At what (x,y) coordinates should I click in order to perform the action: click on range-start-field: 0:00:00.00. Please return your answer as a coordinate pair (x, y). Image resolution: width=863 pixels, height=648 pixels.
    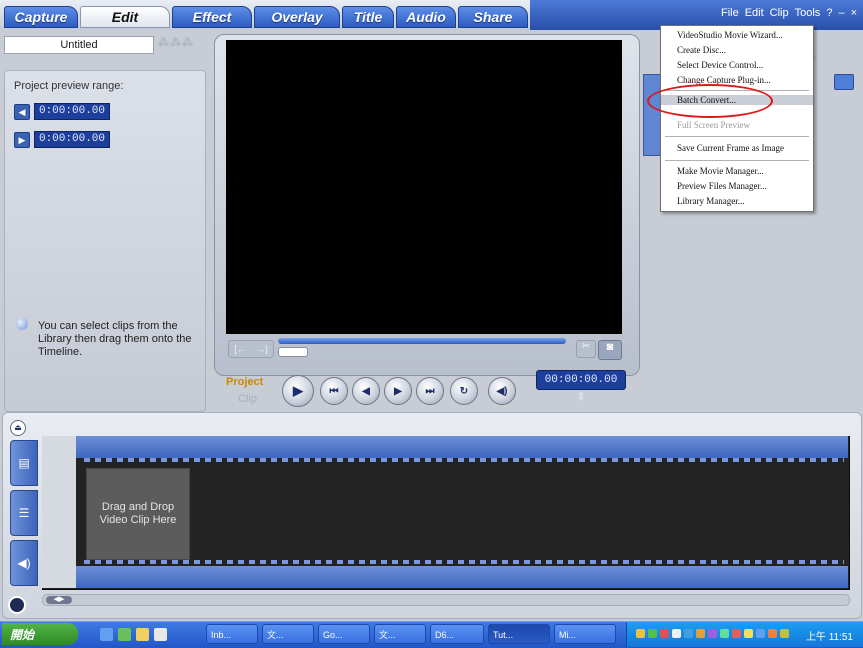
    Looking at the image, I should click on (72, 111).